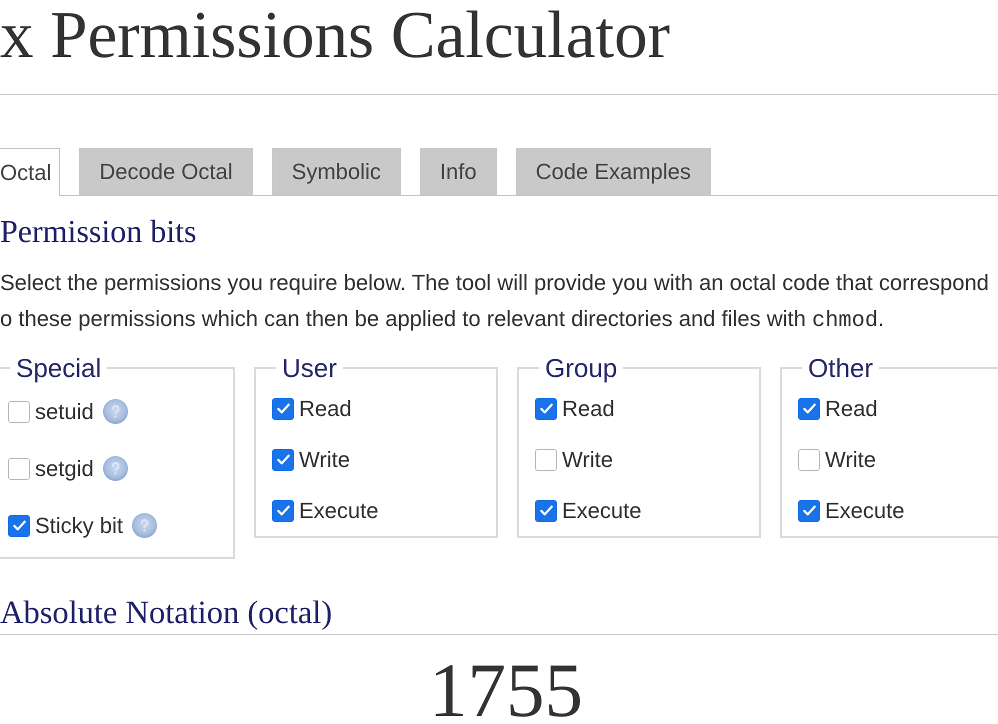 This screenshot has height=724, width=998. Describe the element at coordinates (499, 615) in the screenshot. I see `section-heading: Absolute Notation (octal)` at that location.